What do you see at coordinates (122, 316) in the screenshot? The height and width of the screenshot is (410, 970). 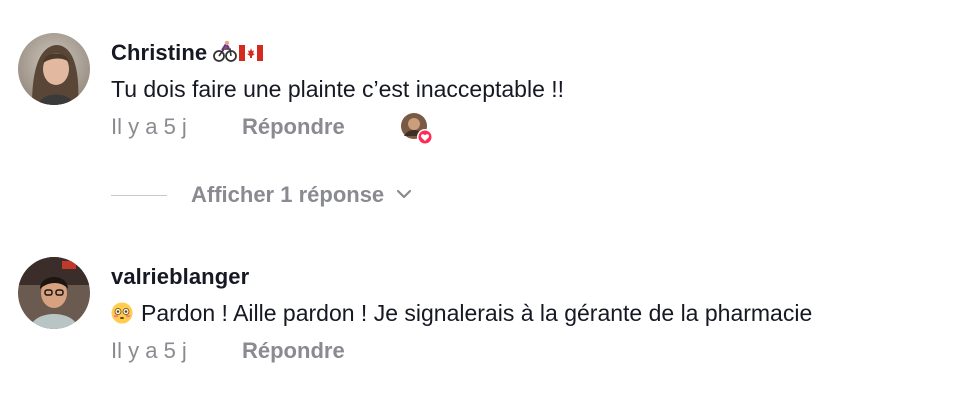 I see `flushed-face-emoji-icon` at bounding box center [122, 316].